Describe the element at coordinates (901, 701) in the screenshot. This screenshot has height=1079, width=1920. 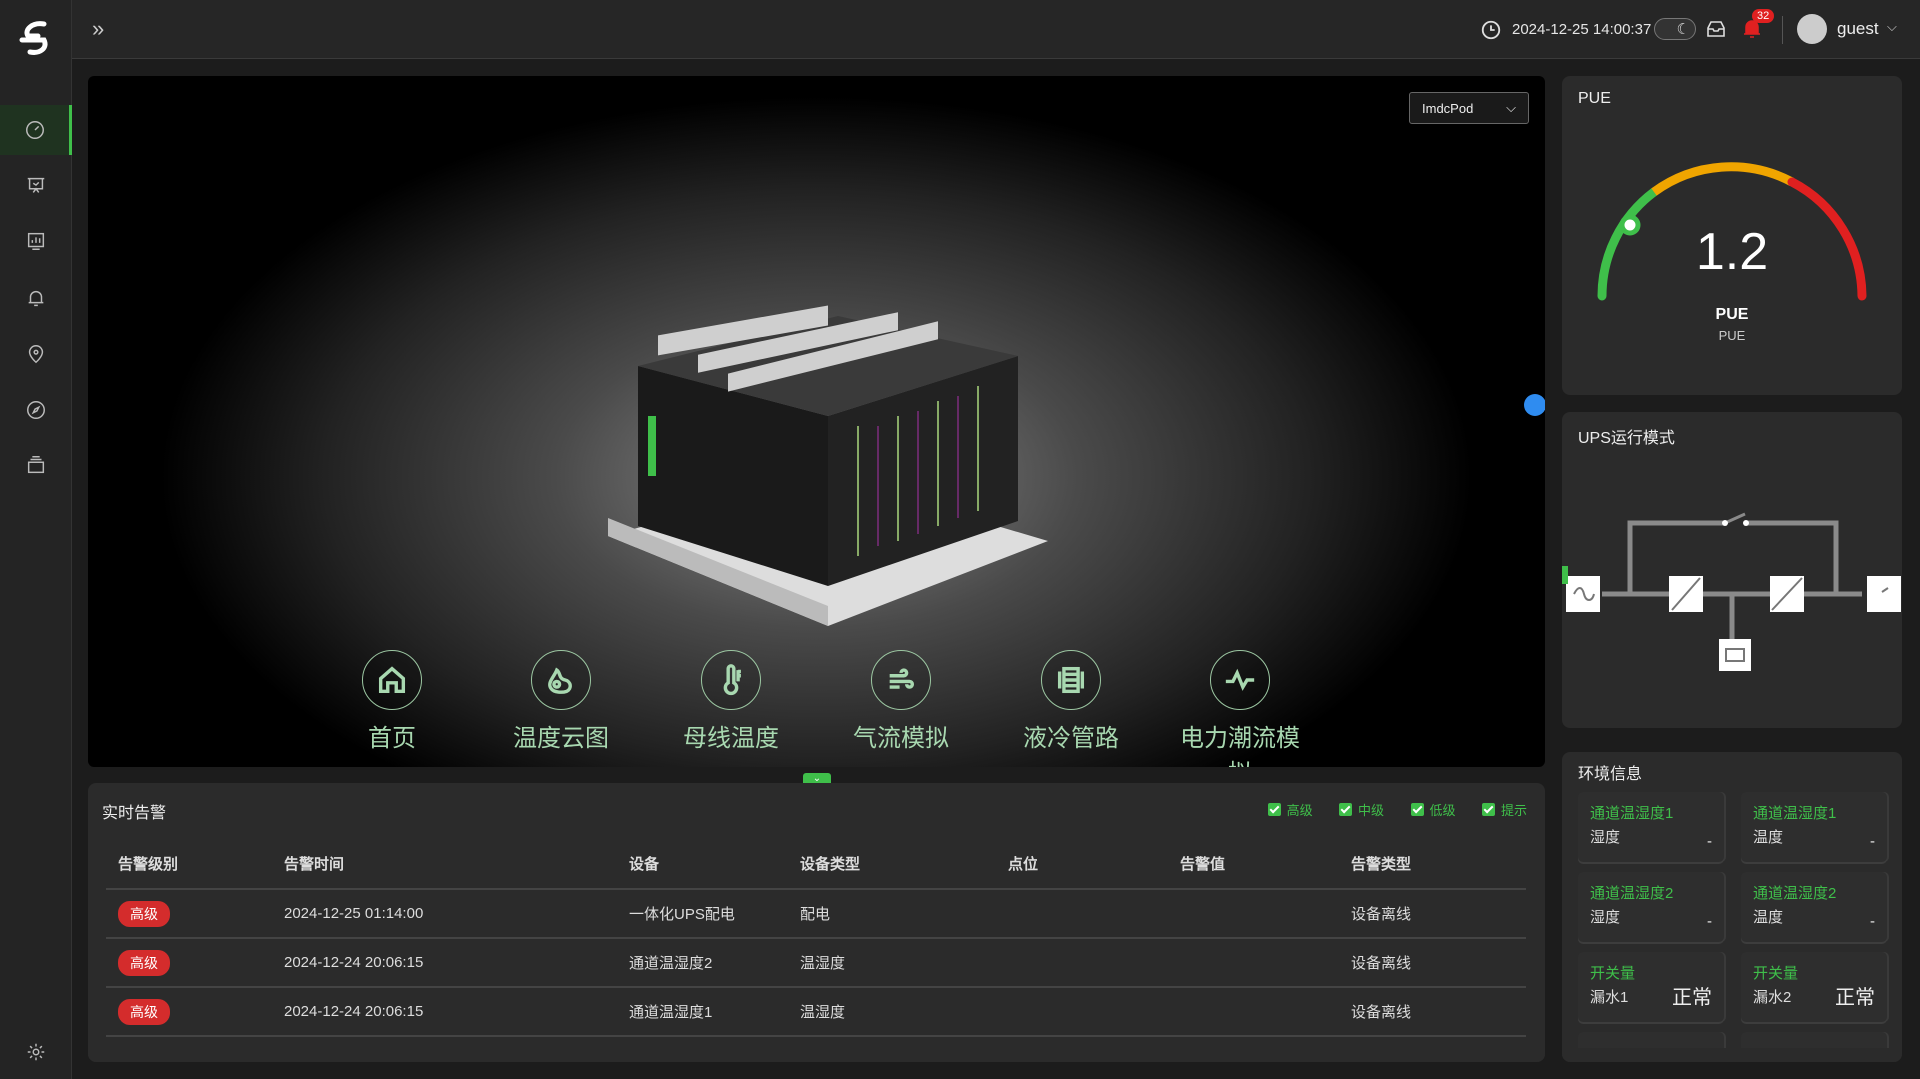
I see `nav-airflow: 气流模拟` at that location.